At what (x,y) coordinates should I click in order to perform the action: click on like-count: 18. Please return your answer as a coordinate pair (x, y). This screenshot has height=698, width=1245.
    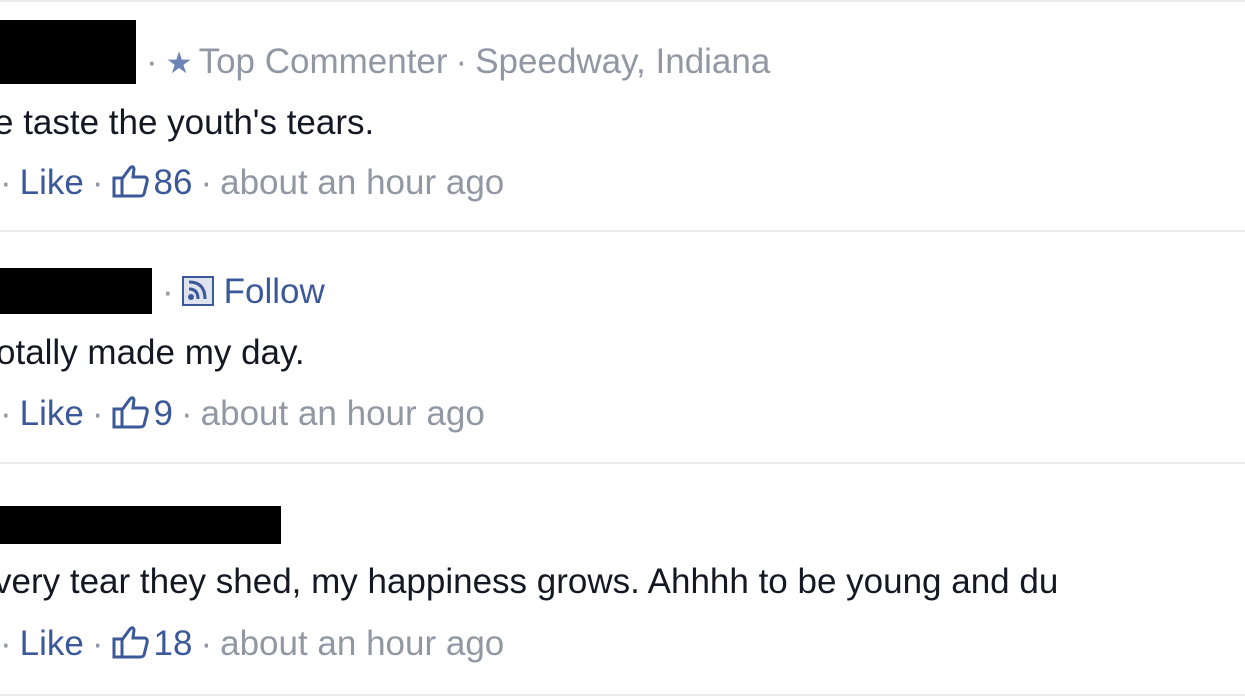
    Looking at the image, I should click on (173, 643).